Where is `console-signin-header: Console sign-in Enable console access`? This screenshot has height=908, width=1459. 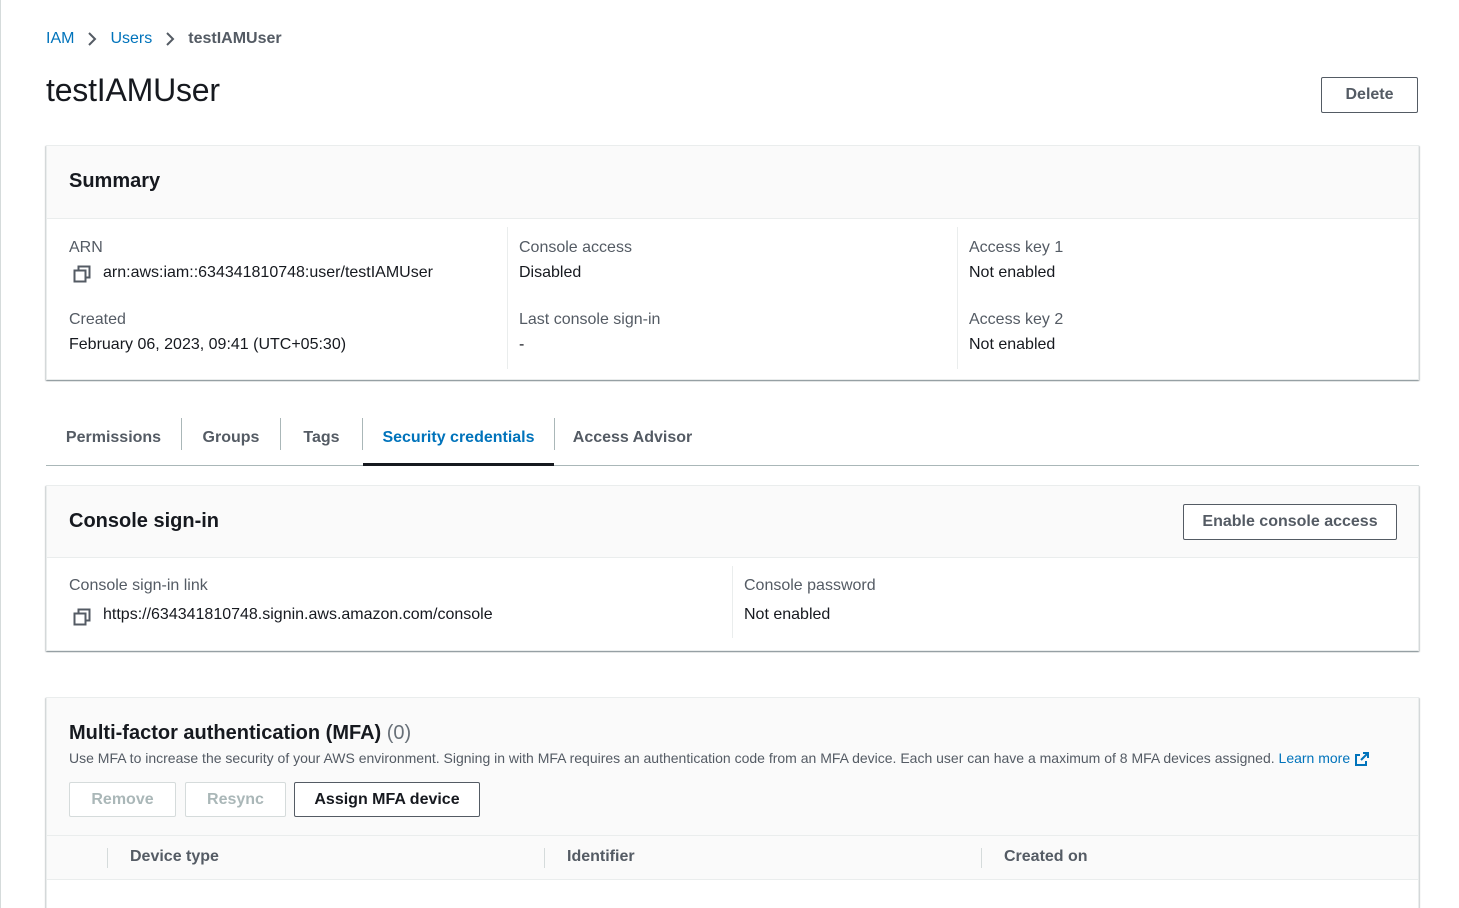
console-signin-header: Console sign-in Enable console access is located at coordinates (732, 522).